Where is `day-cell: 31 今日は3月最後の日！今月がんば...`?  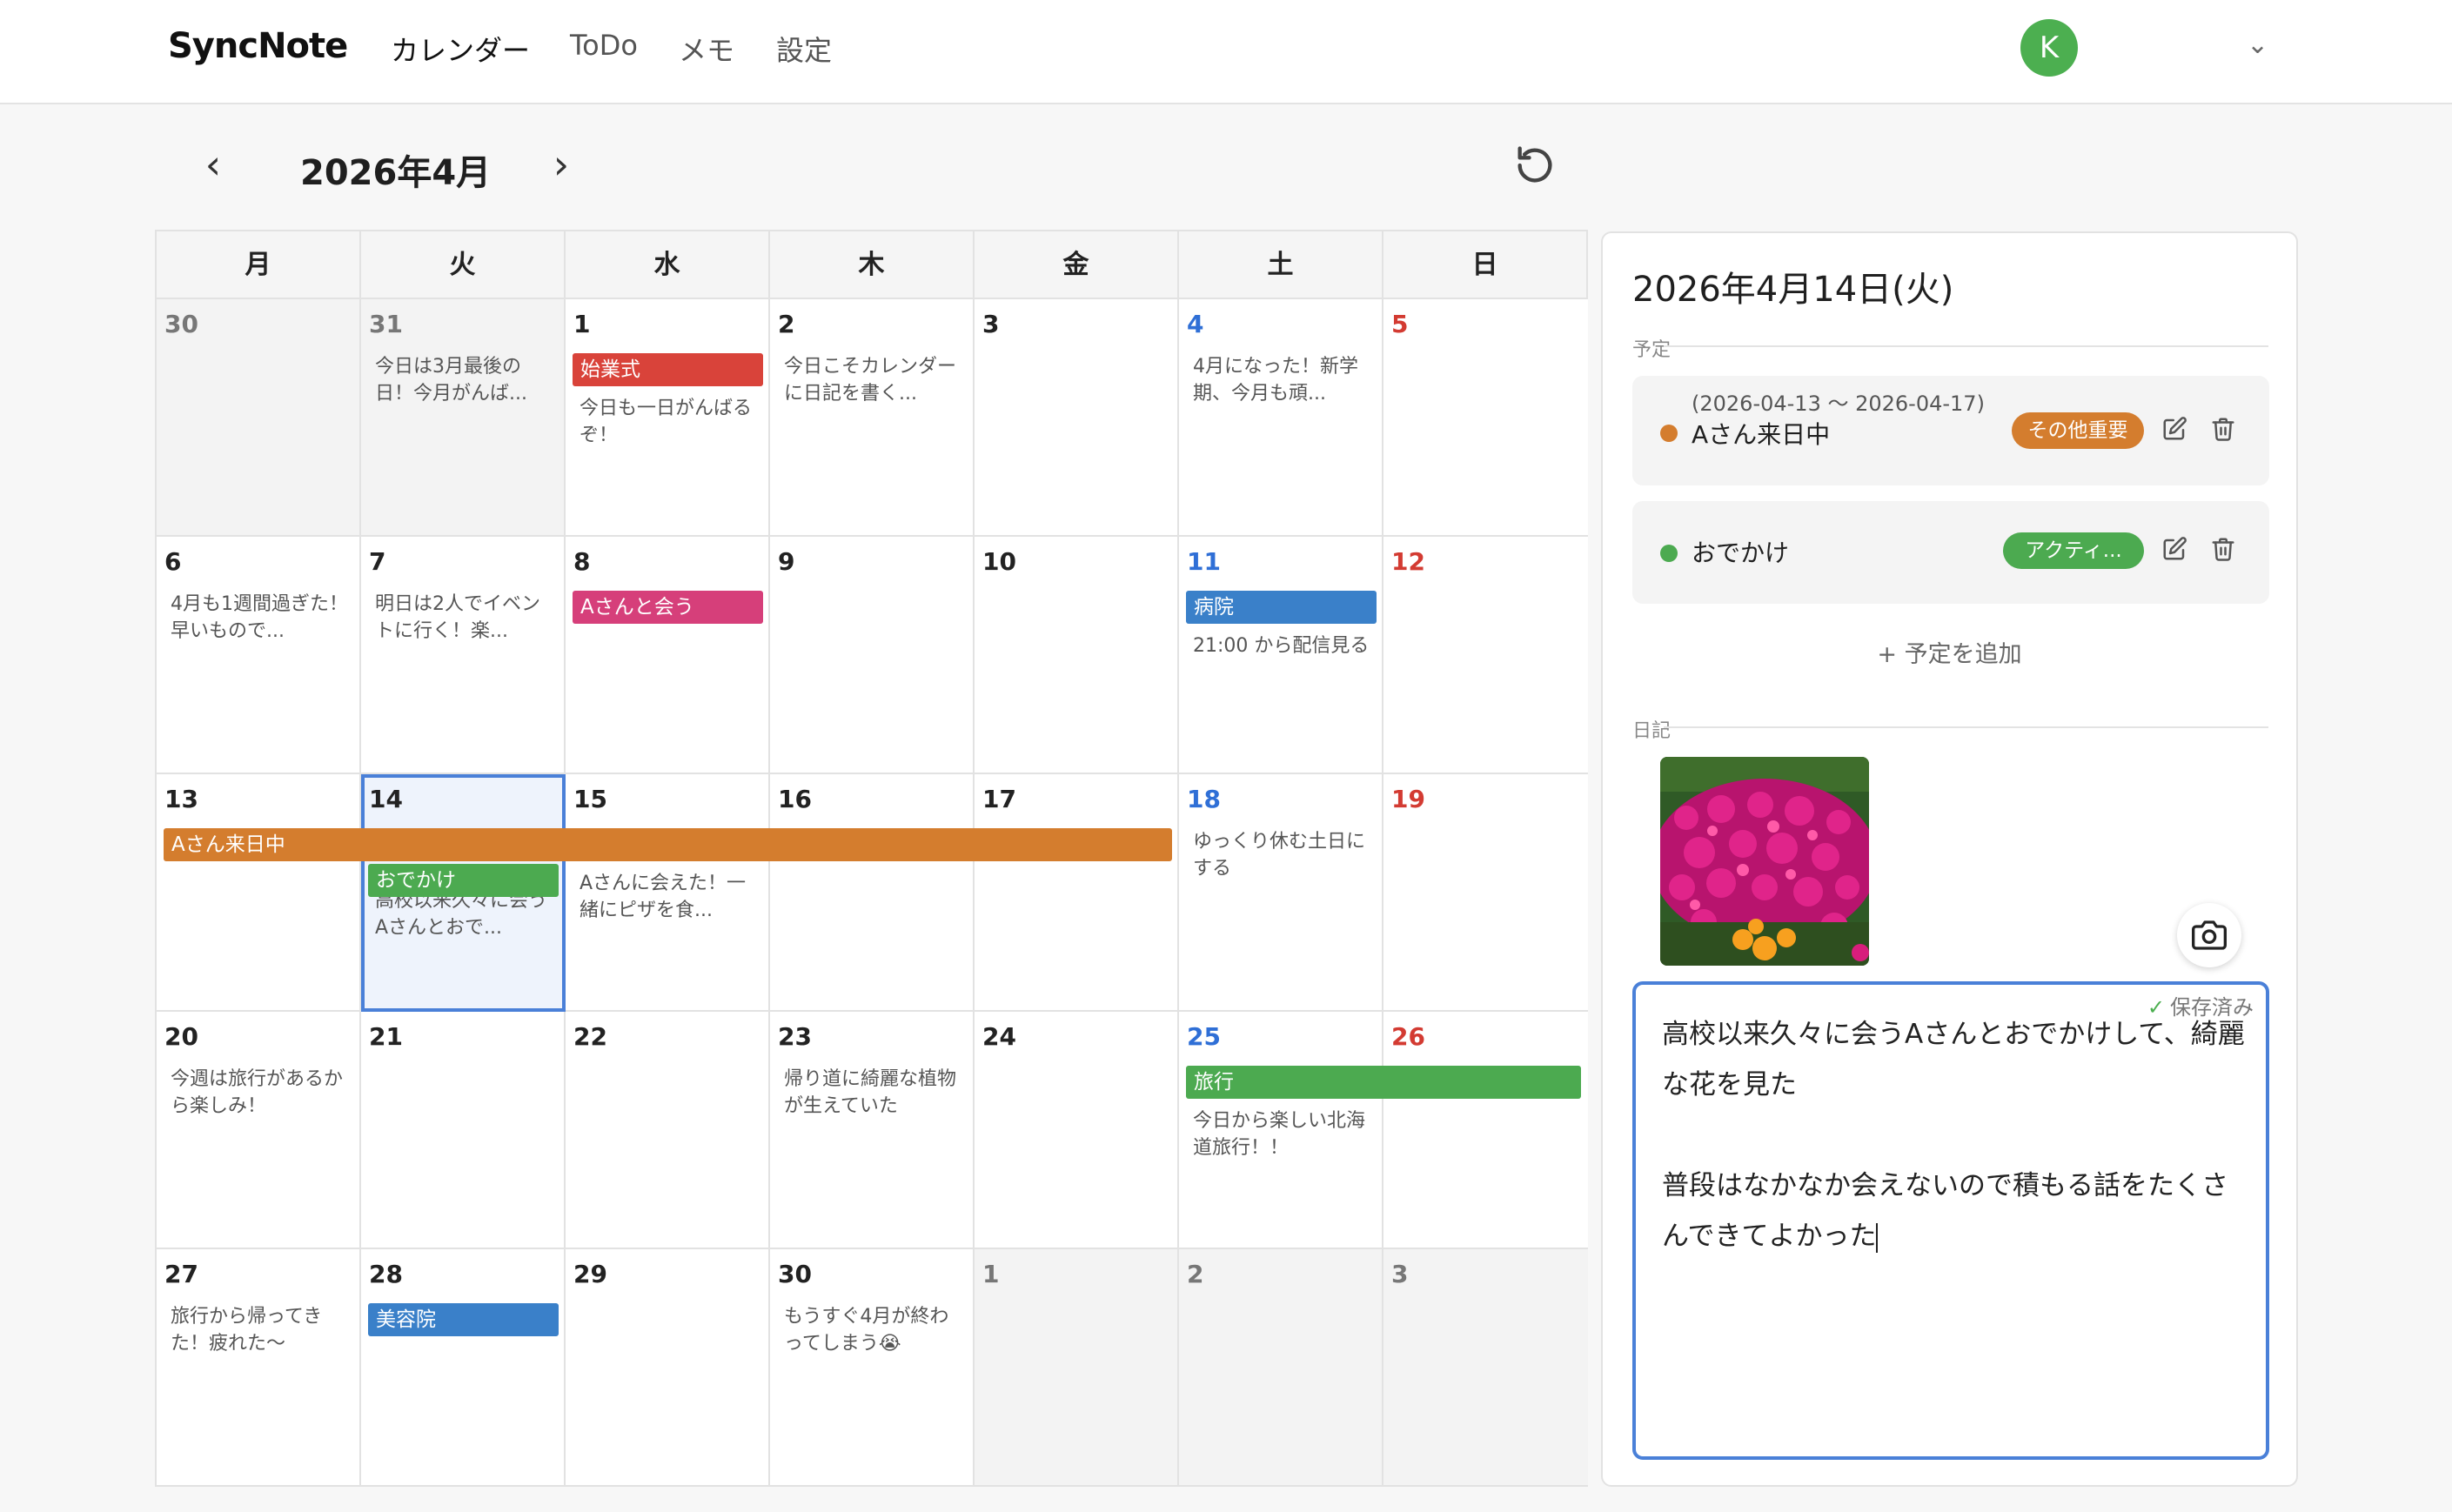
day-cell: 31 今日は3月最後の日！今月がんば... is located at coordinates (463, 418).